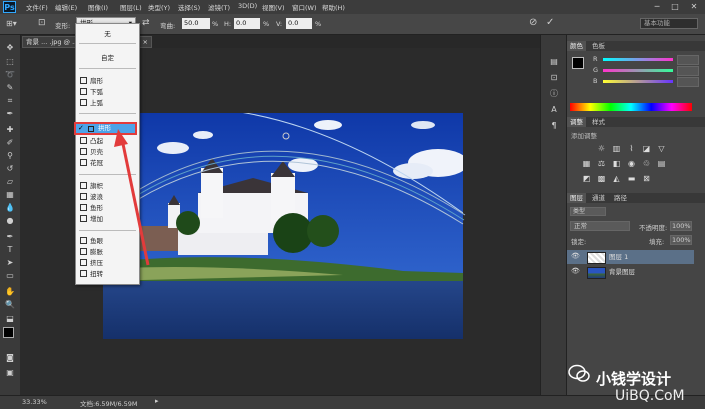 The image size is (705, 409). What do you see at coordinates (299, 23) in the screenshot?
I see `v-distortion-input: 0.0` at bounding box center [299, 23].